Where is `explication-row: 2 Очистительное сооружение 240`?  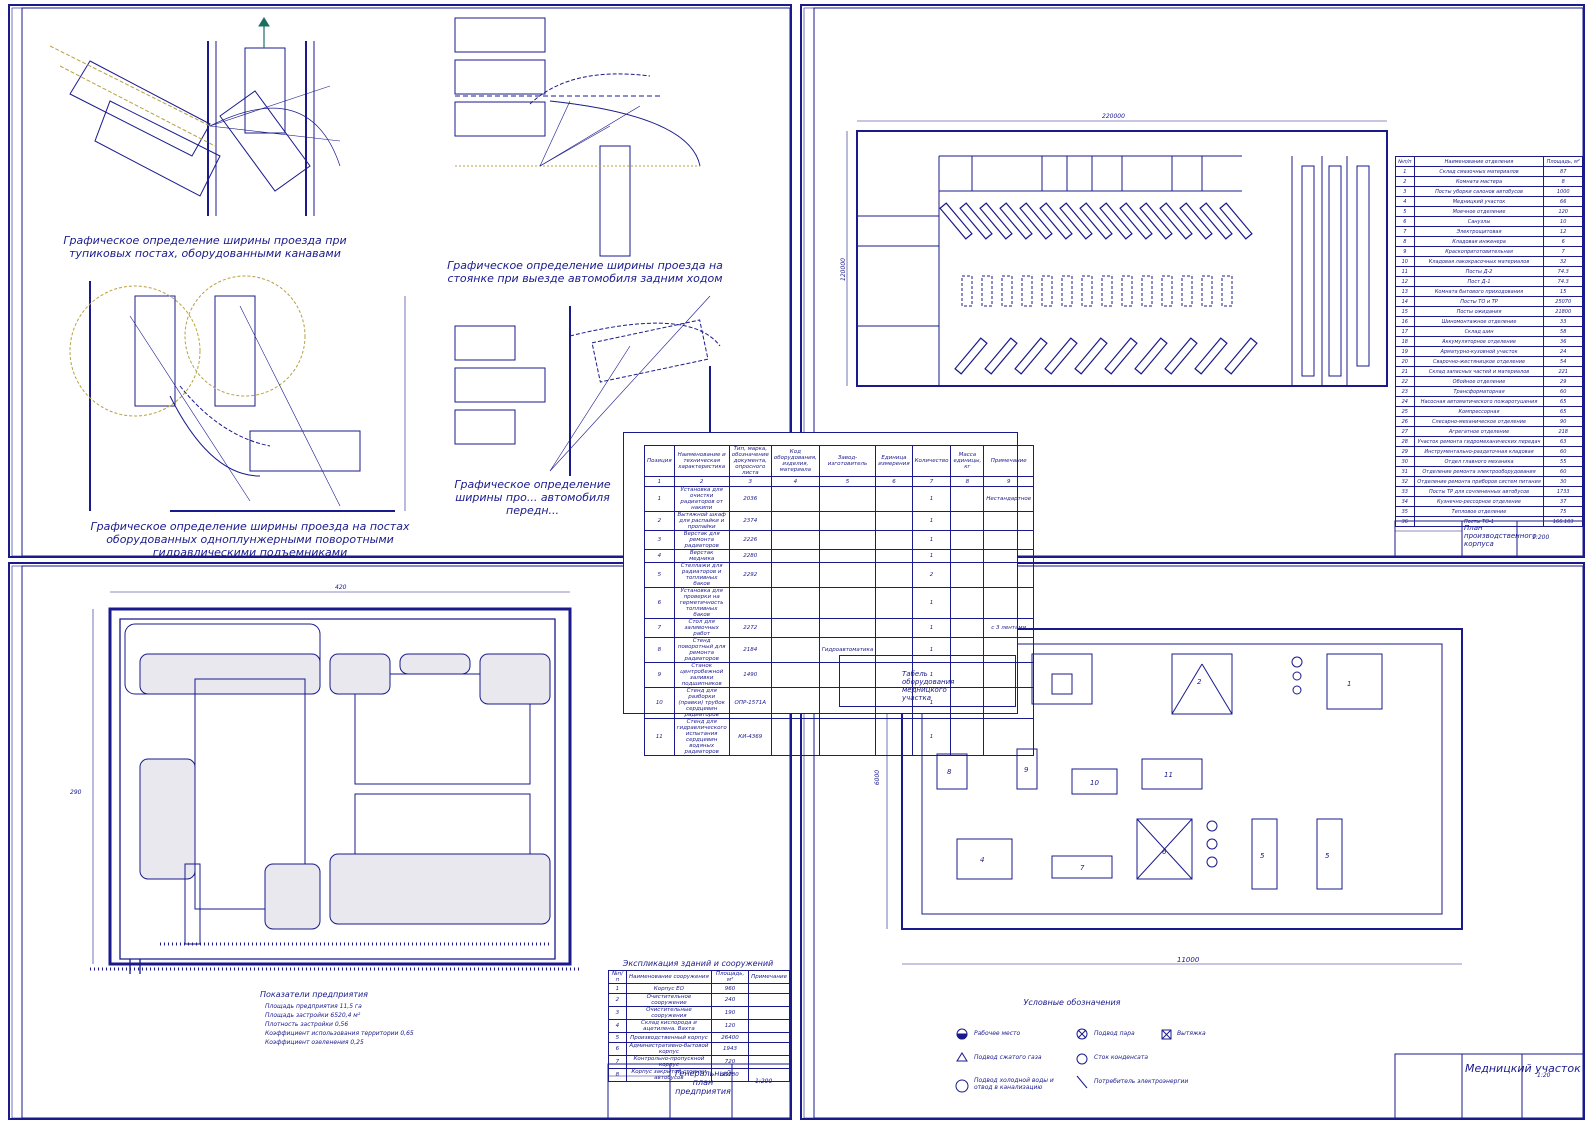
explication-row: 2 Очистительное сооружение 240 is located at coordinates (699, 1000).